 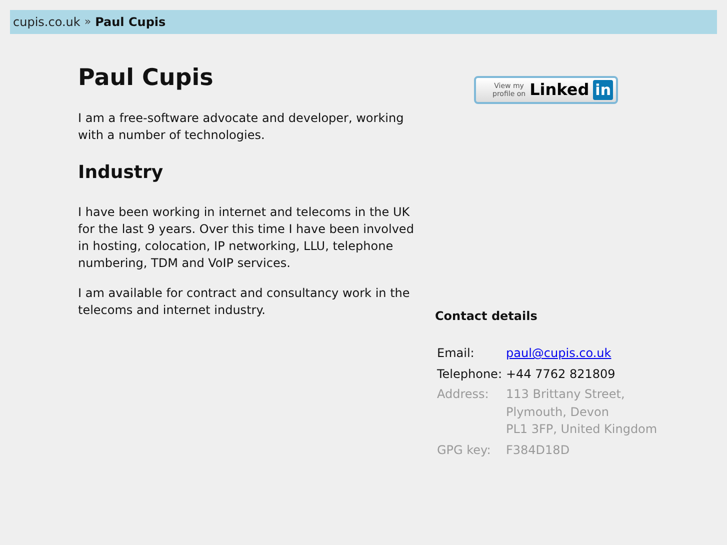 What do you see at coordinates (456, 353) in the screenshot?
I see `contact-label: Email:` at bounding box center [456, 353].